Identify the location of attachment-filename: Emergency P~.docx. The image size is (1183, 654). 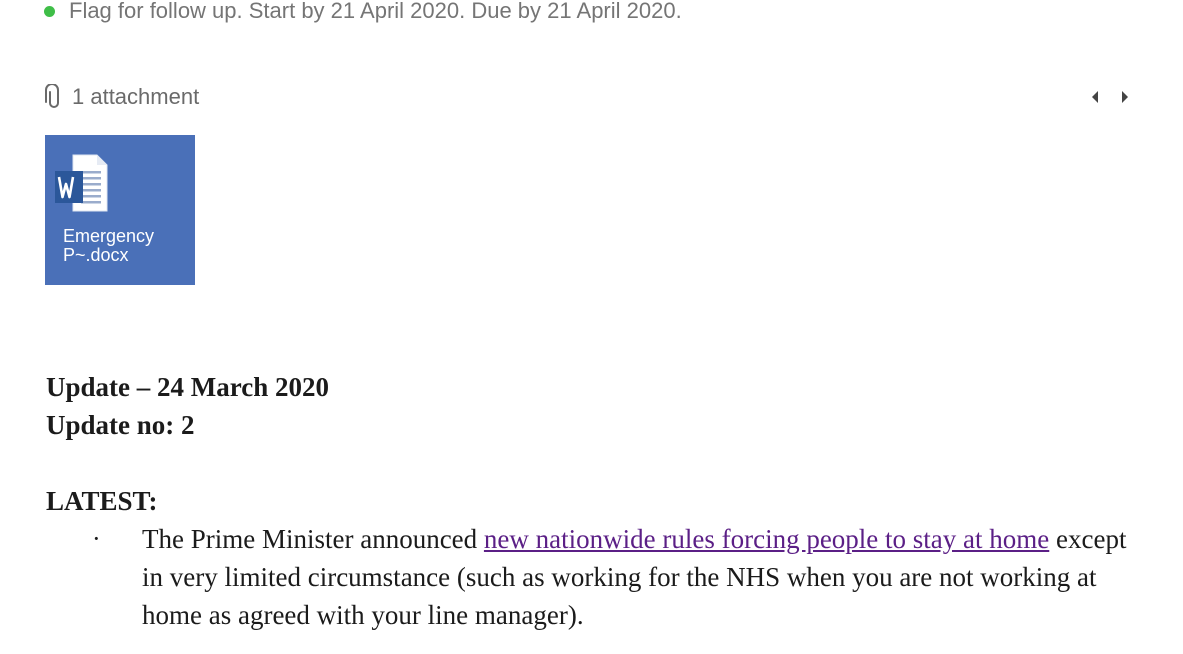
(125, 246).